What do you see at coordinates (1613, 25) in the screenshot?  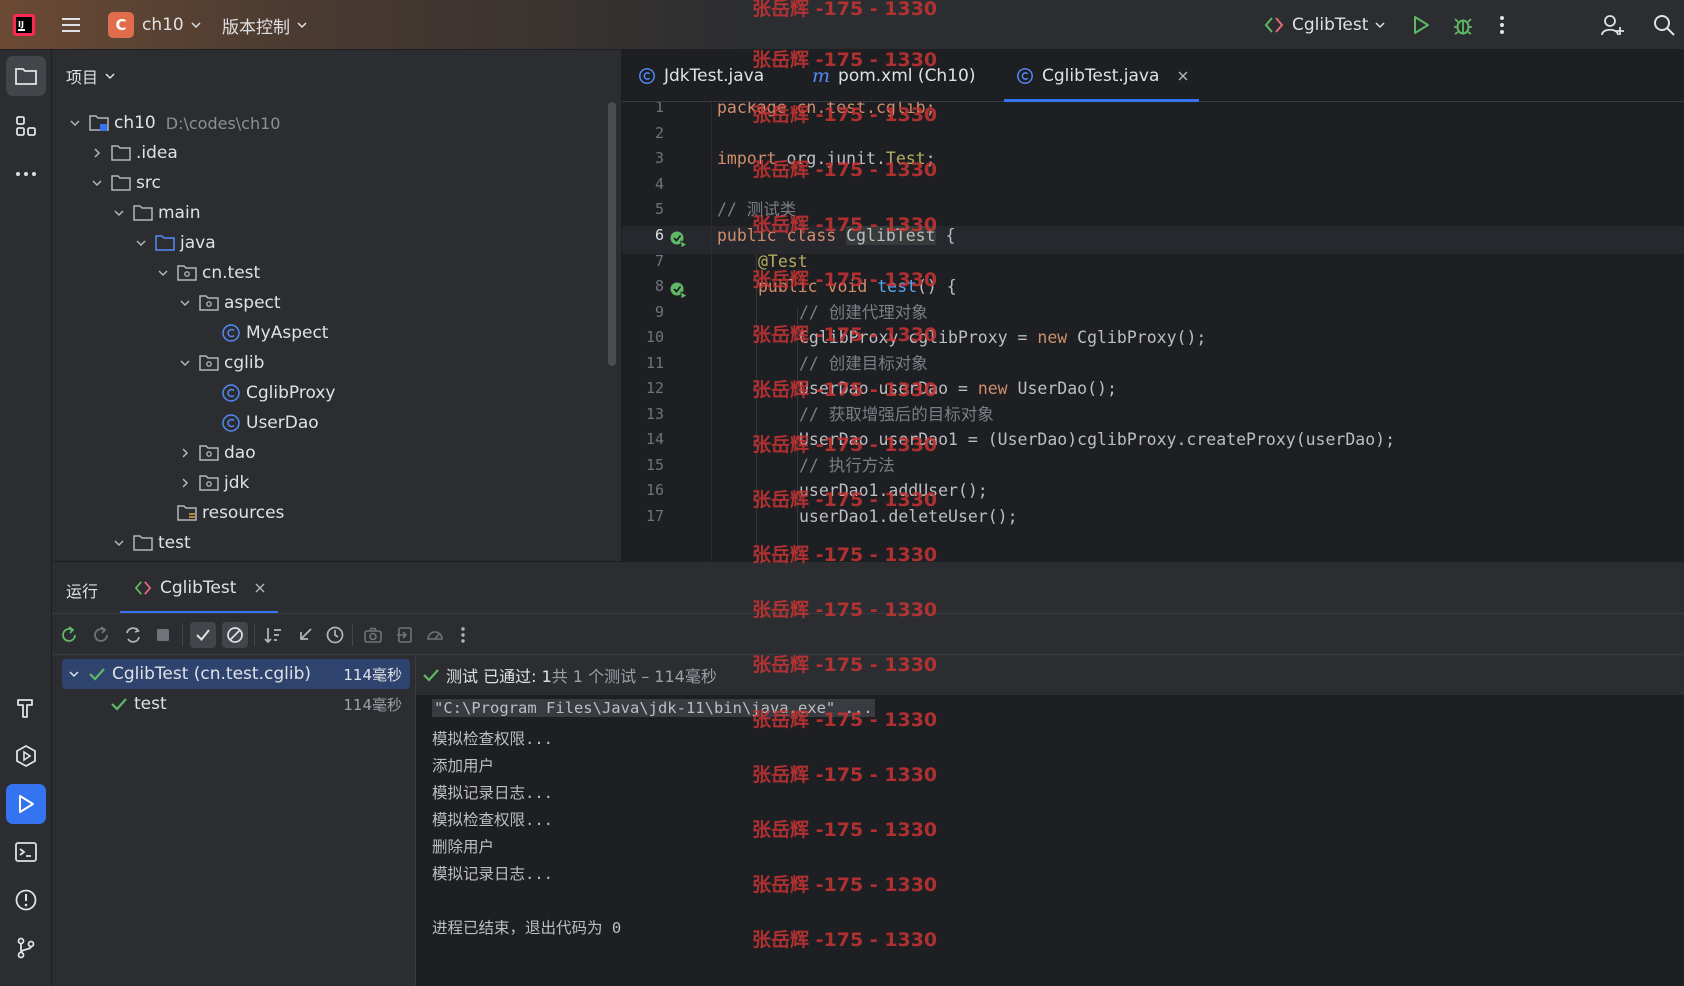 I see `code-with-me-button` at bounding box center [1613, 25].